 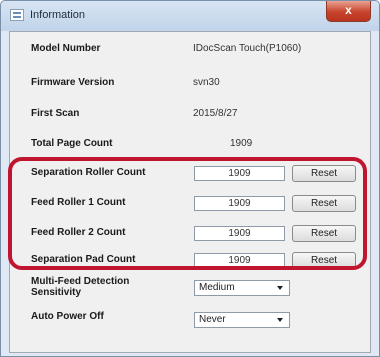 I want to click on multifeed-sensitivity-label: Multi-Feed Detection Sensitivity, so click(x=80, y=287).